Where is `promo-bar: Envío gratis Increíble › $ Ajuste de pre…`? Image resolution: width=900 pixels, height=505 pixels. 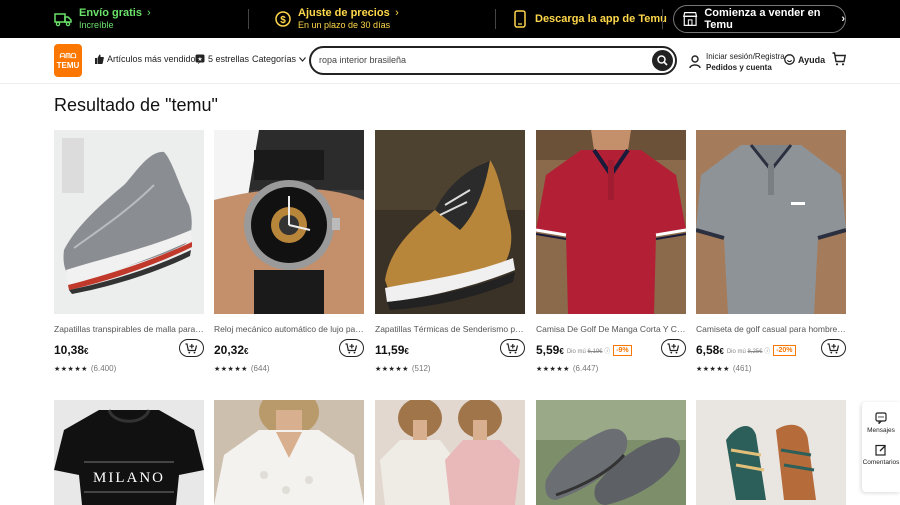
promo-bar: Envío gratis Increíble › $ Ajuste de pre… is located at coordinates (450, 19).